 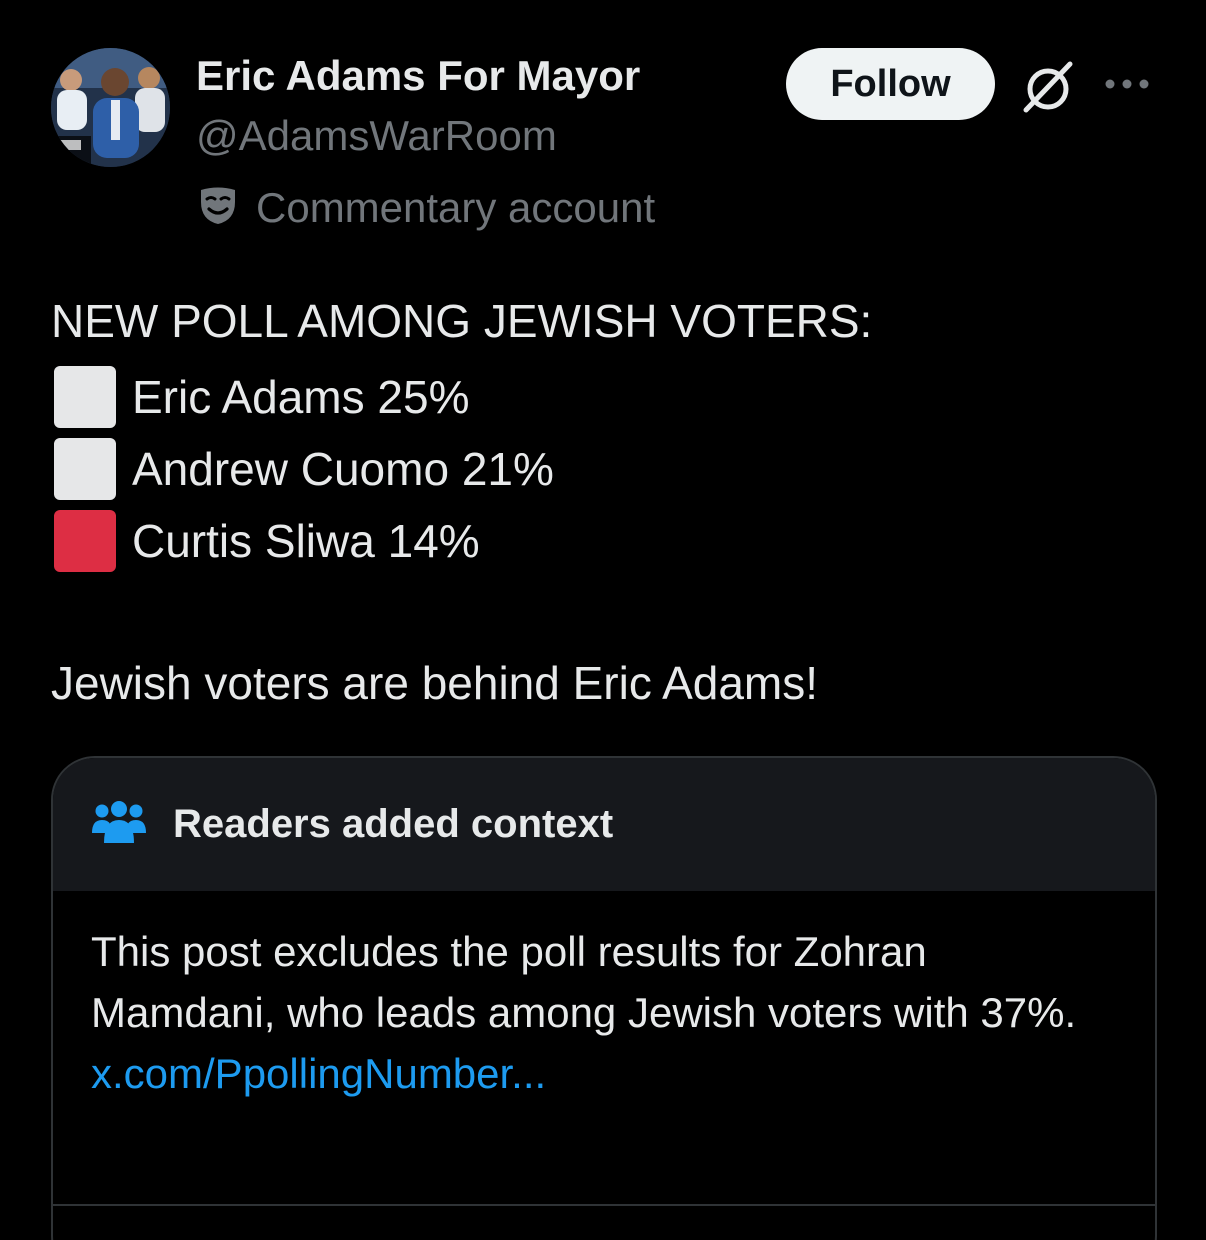 What do you see at coordinates (306, 541) in the screenshot?
I see `poll-row-text: Curtis Sliwa 14%` at bounding box center [306, 541].